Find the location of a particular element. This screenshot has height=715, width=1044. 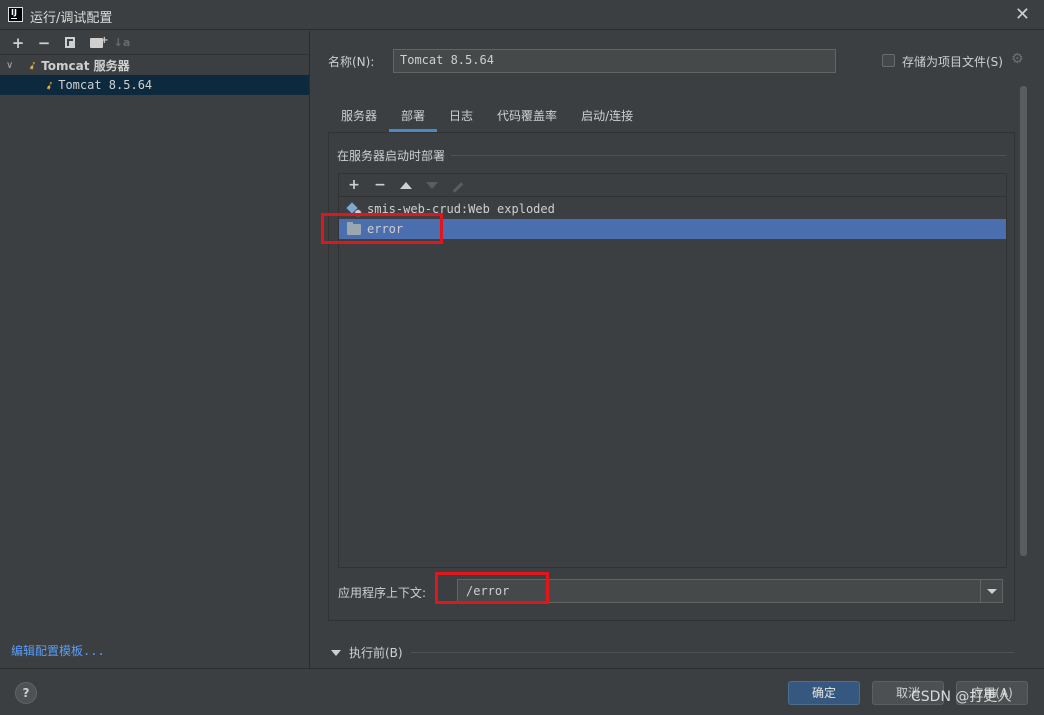

application-context-value: /error is located at coordinates (488, 591).